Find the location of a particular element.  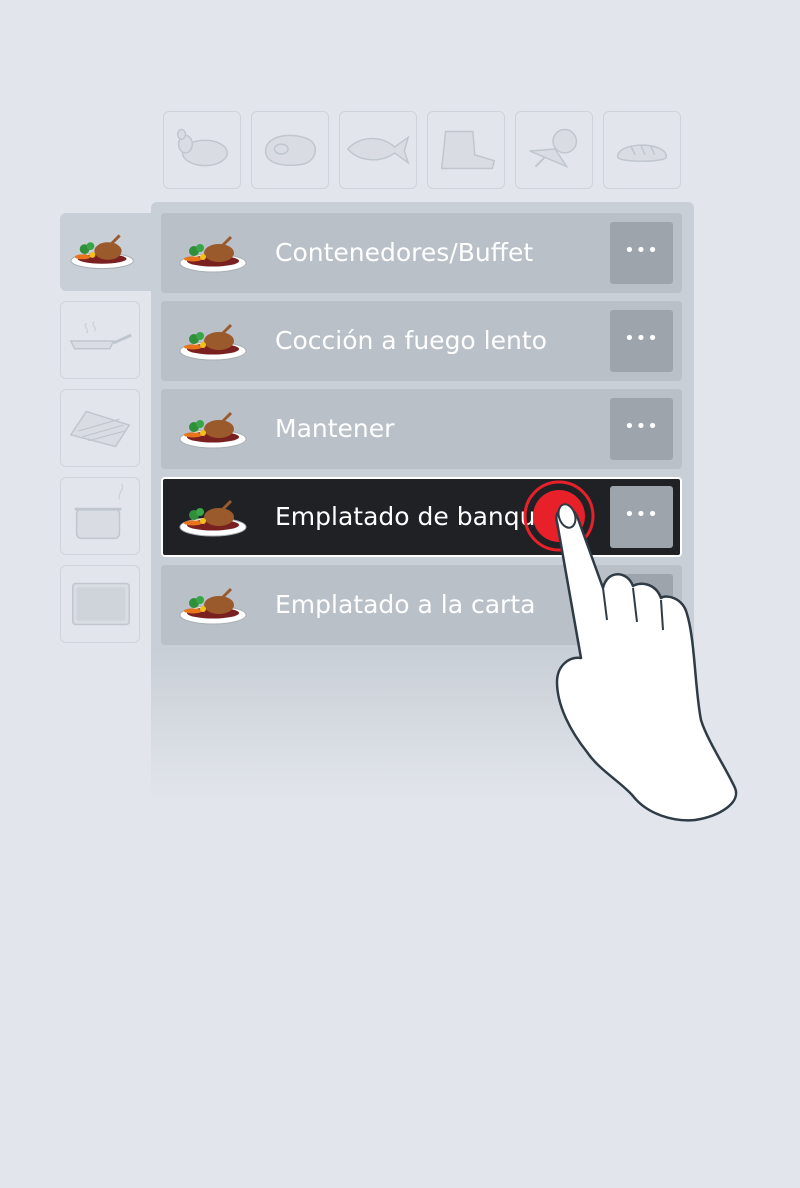

category-tab-vegetables is located at coordinates (554, 150).